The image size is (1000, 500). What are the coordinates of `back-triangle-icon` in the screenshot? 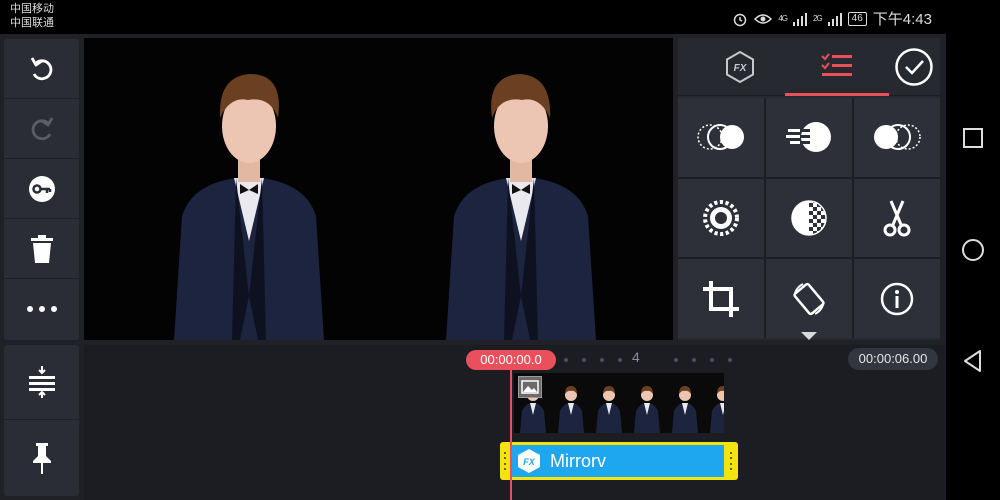 It's located at (972, 361).